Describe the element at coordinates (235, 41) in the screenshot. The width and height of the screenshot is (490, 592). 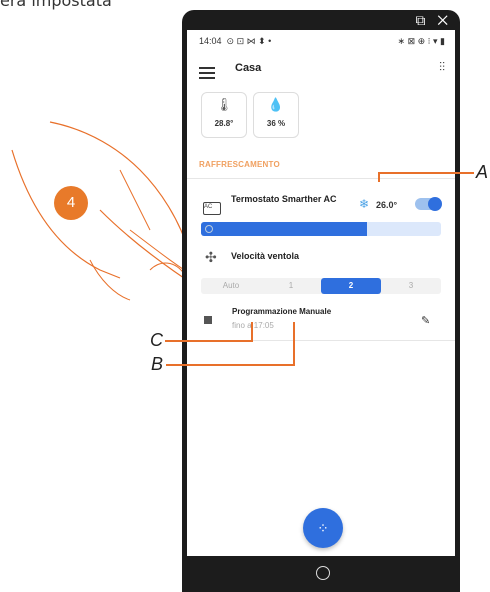
I see `status-time: 14:04 ⊙ ⊡ ⋈ ⬍ •` at that location.